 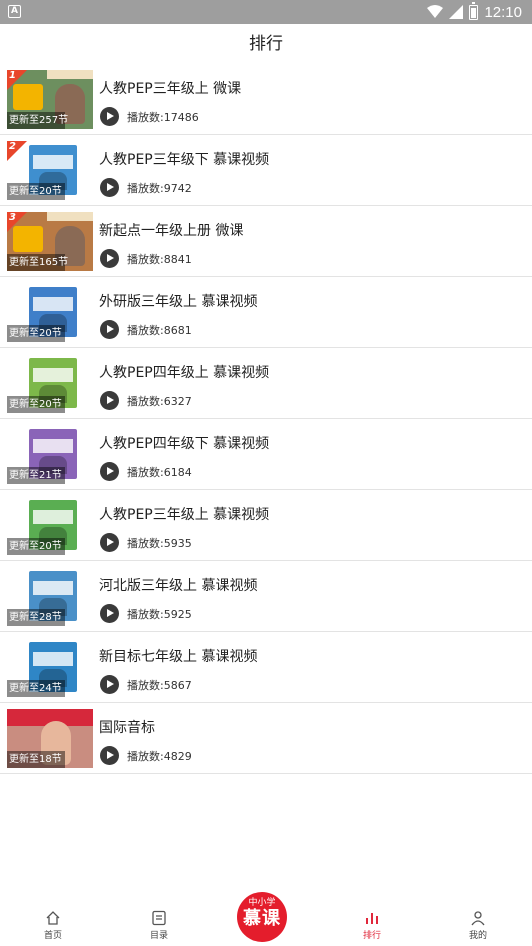 What do you see at coordinates (159, 685) in the screenshot?
I see `play-count: 播放数:5867` at bounding box center [159, 685].